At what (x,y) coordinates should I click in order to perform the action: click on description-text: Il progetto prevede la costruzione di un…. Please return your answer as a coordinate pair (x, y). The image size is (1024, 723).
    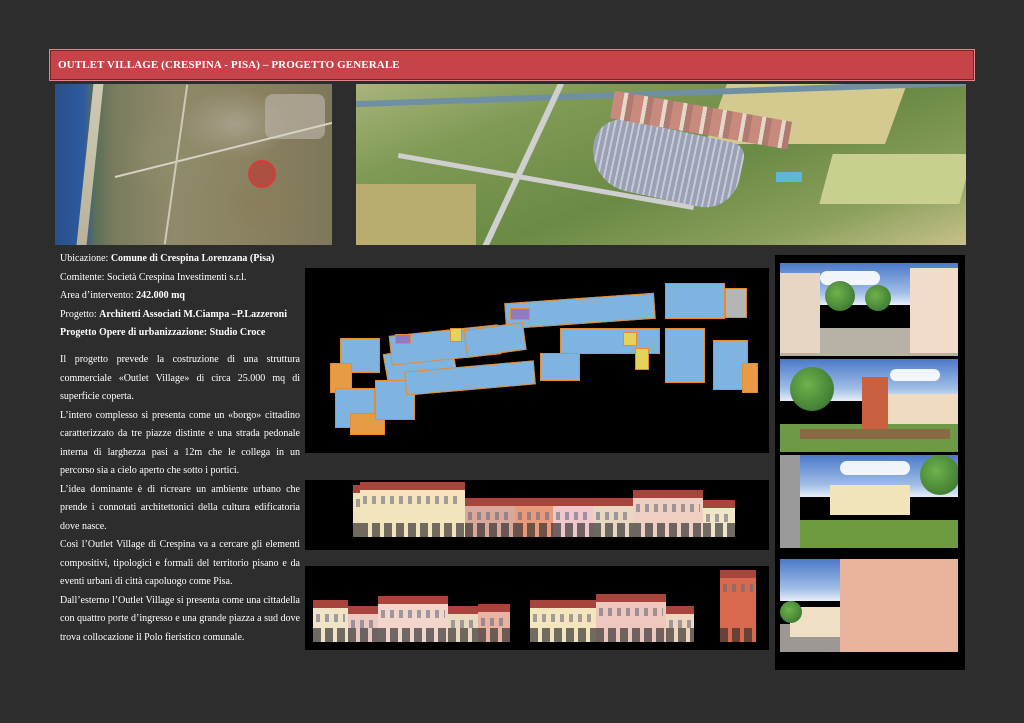
    Looking at the image, I should click on (180, 499).